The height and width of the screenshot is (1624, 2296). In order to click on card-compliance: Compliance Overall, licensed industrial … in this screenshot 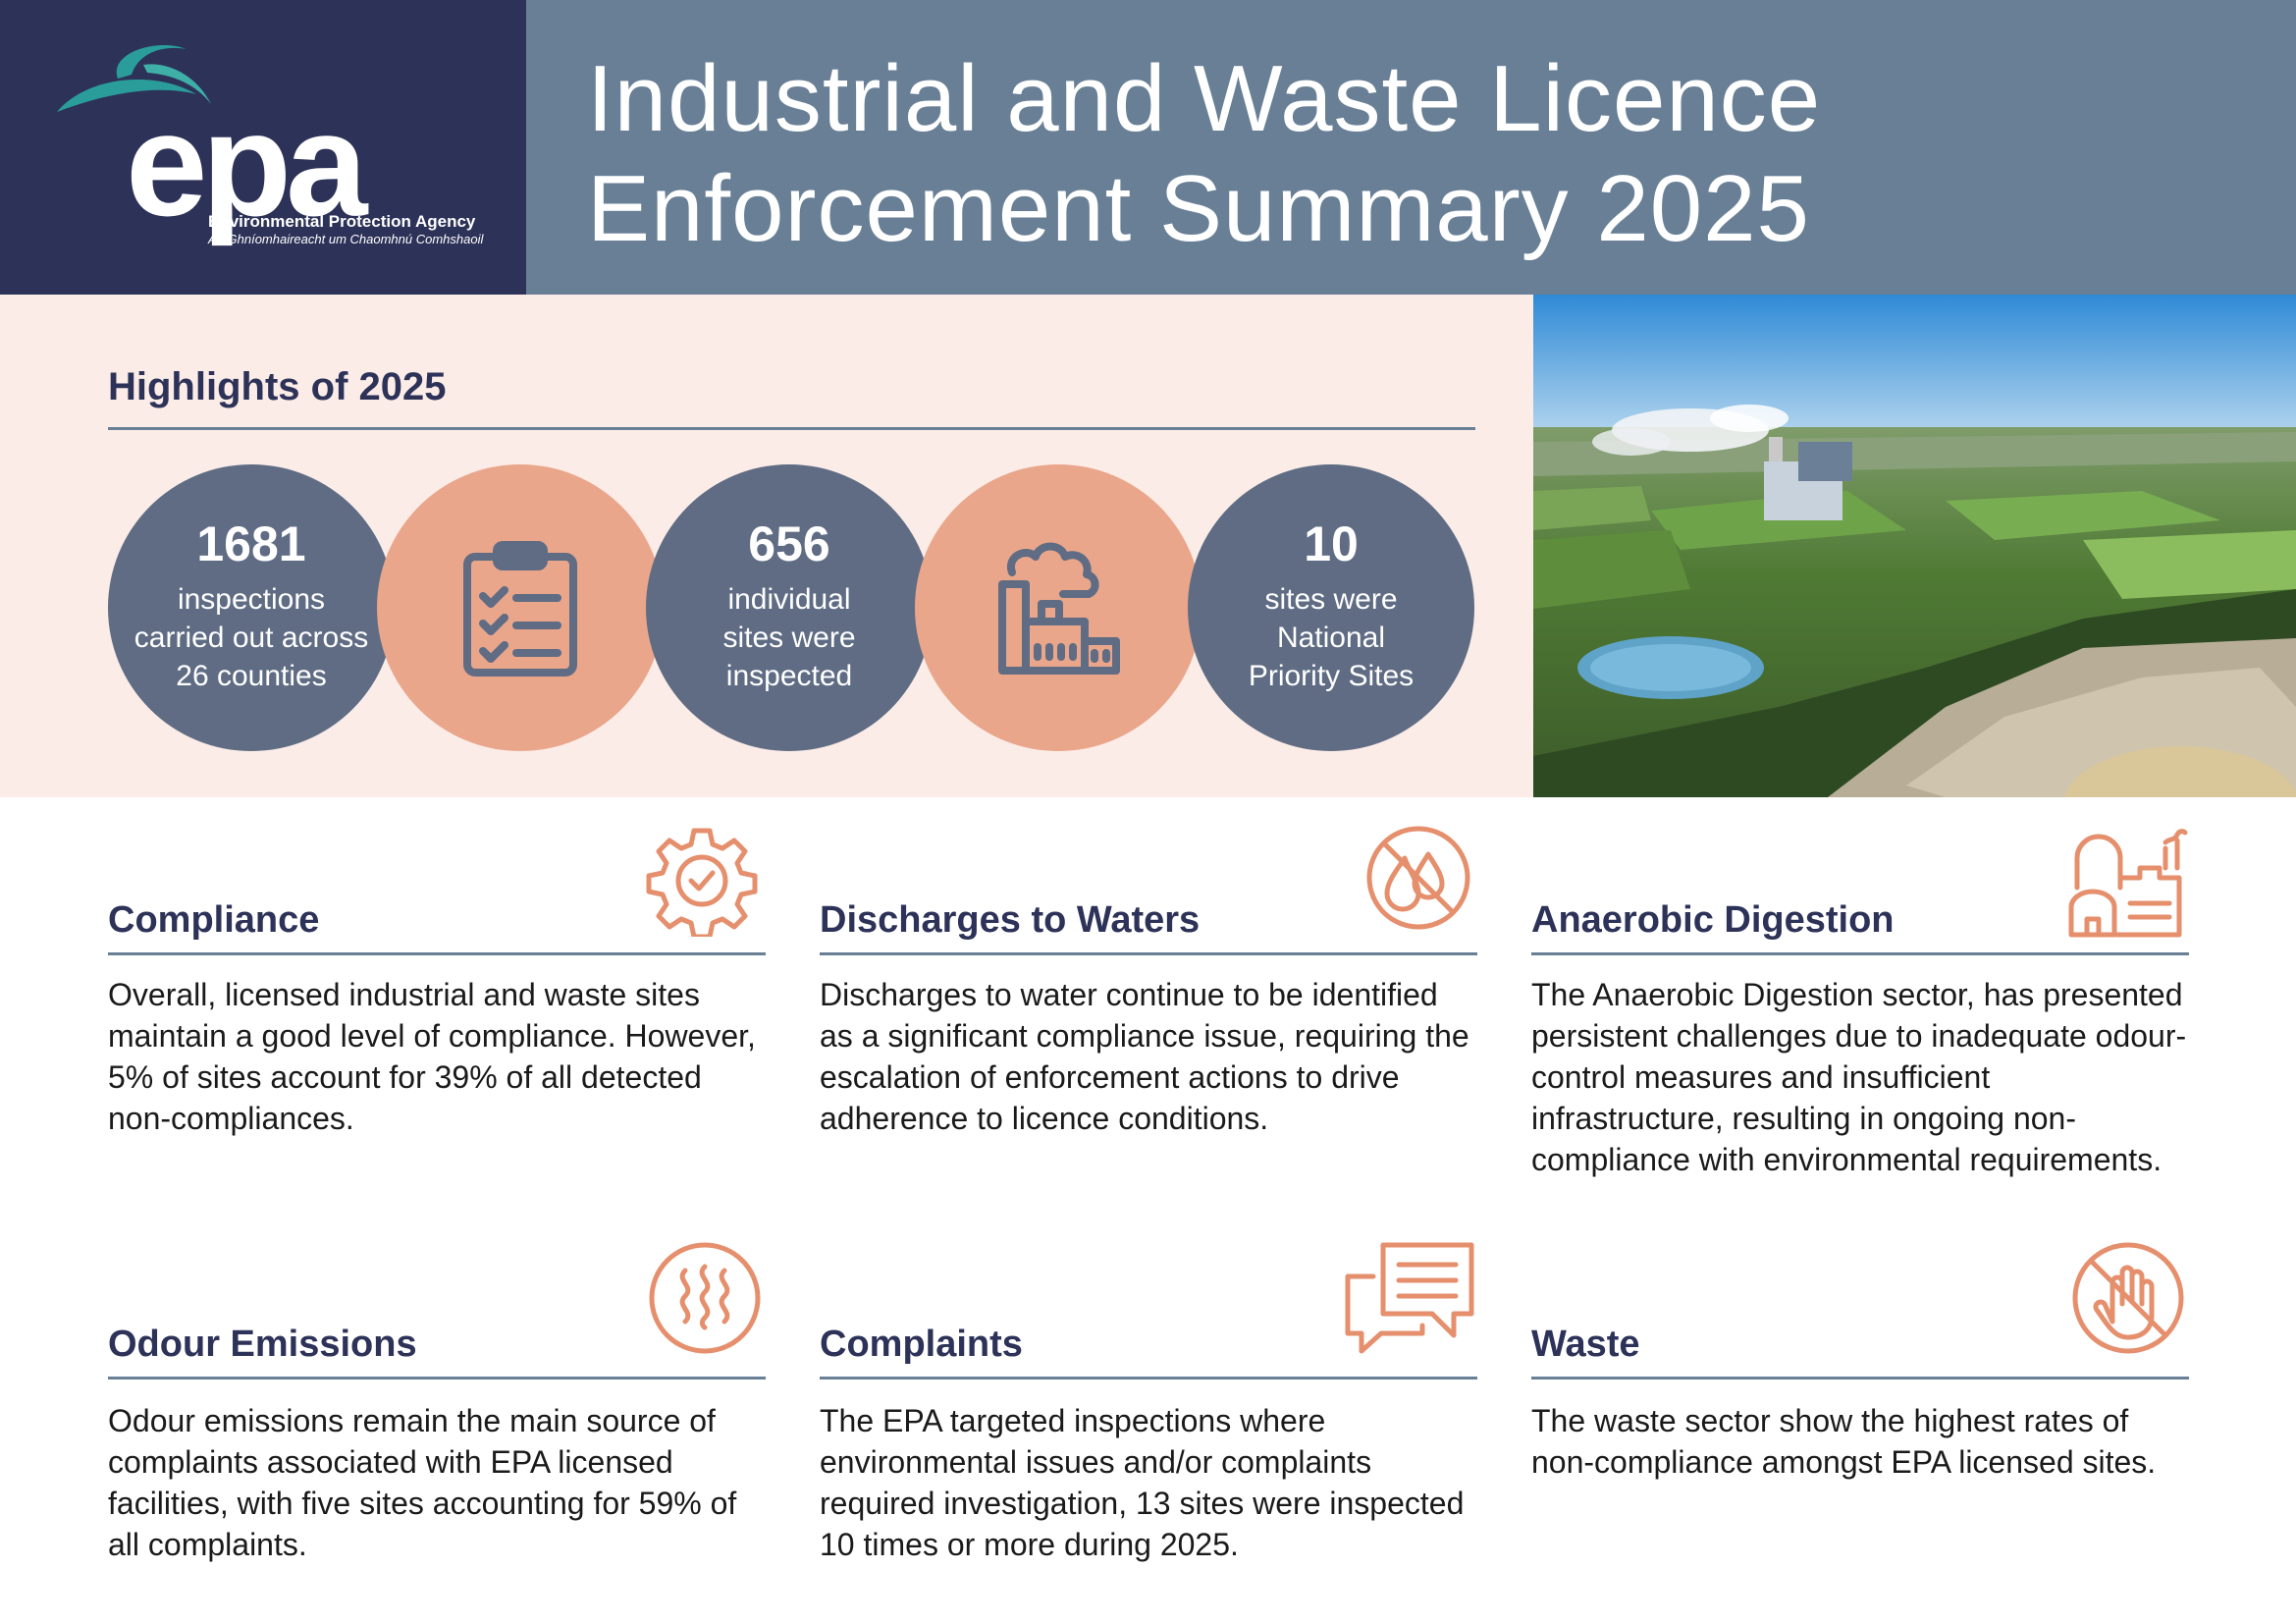, I will do `click(437, 1006)`.